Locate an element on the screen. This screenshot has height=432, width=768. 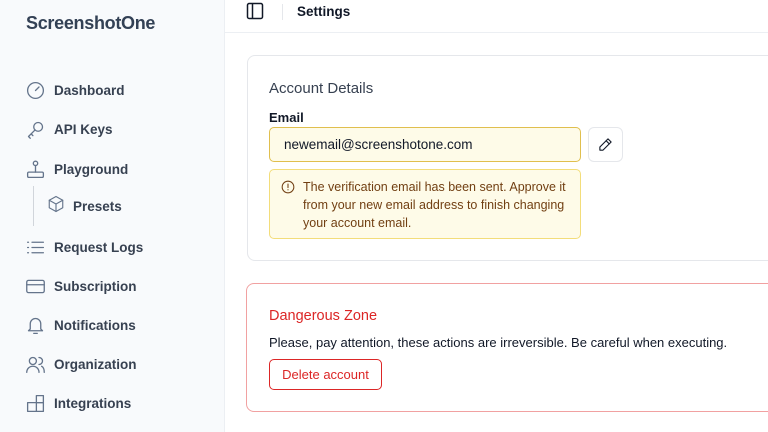
pencil-icon is located at coordinates (605, 144).